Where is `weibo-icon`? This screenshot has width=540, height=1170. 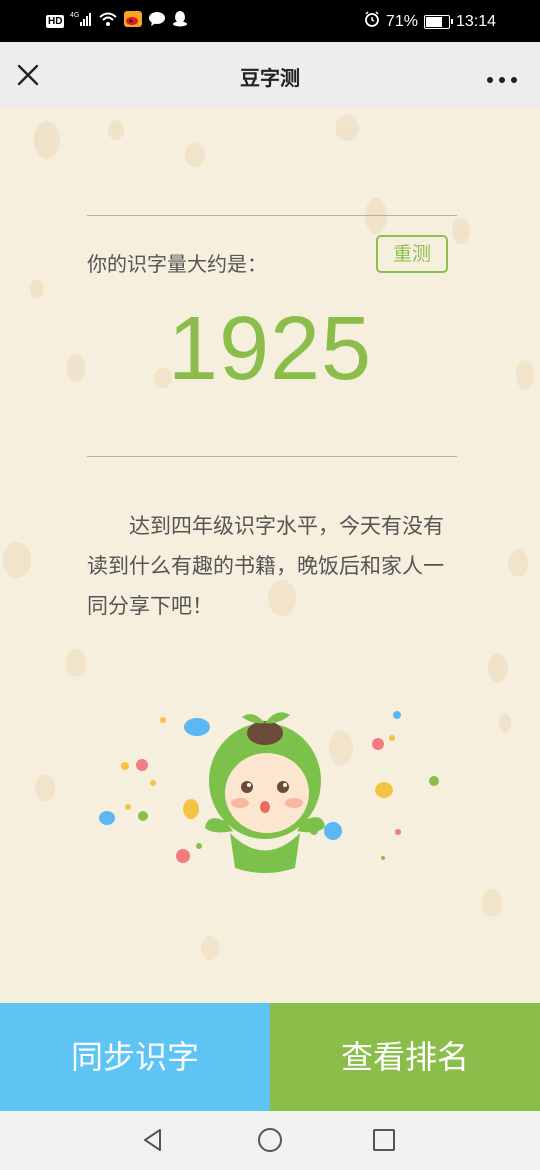
weibo-icon is located at coordinates (133, 21).